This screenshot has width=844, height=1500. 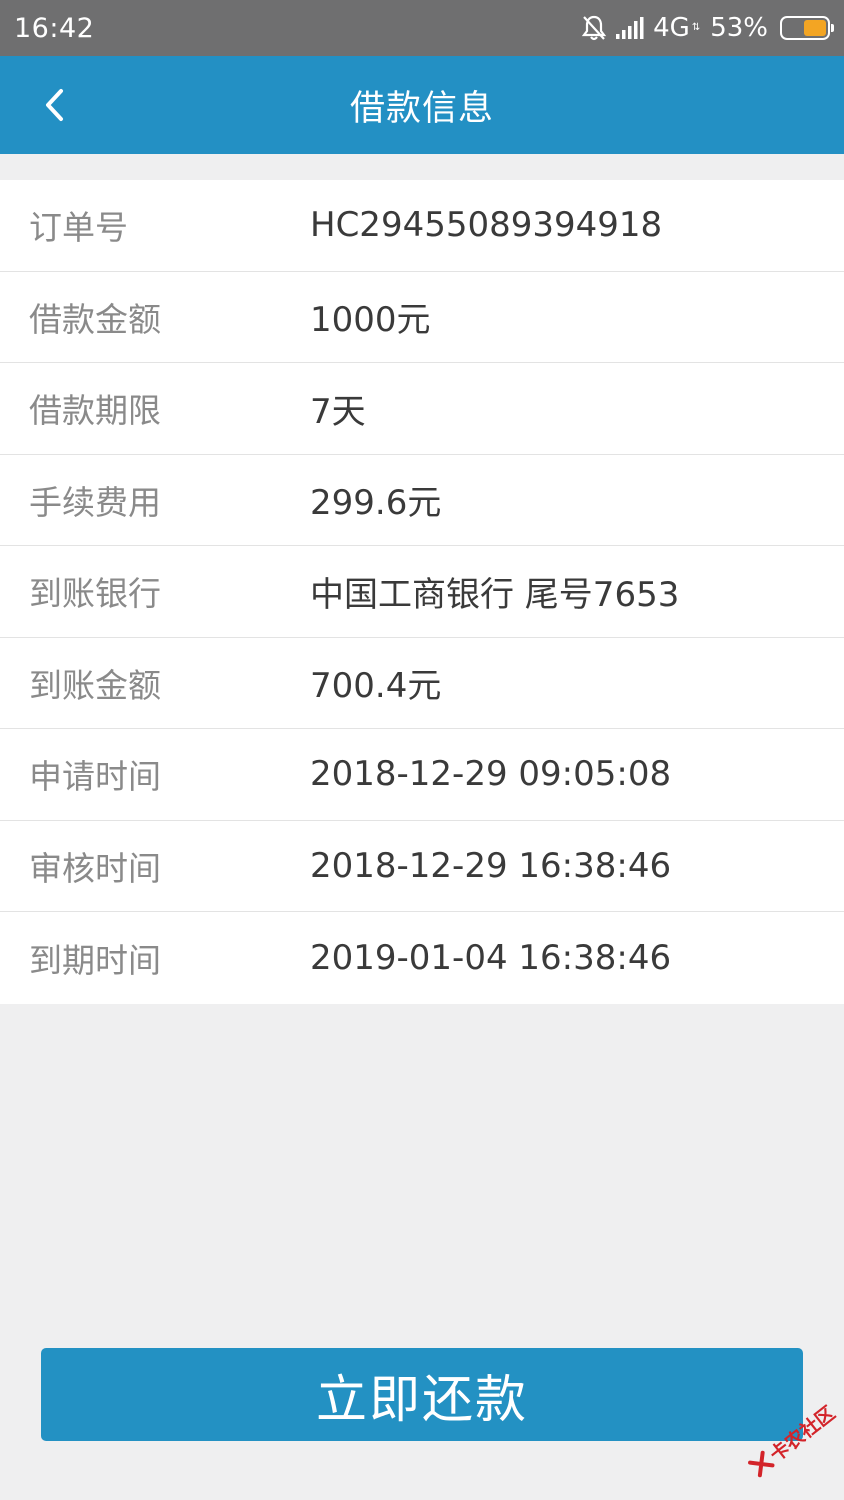 I want to click on info-row-service-fee: 手续费用 299.6元, so click(x=422, y=500).